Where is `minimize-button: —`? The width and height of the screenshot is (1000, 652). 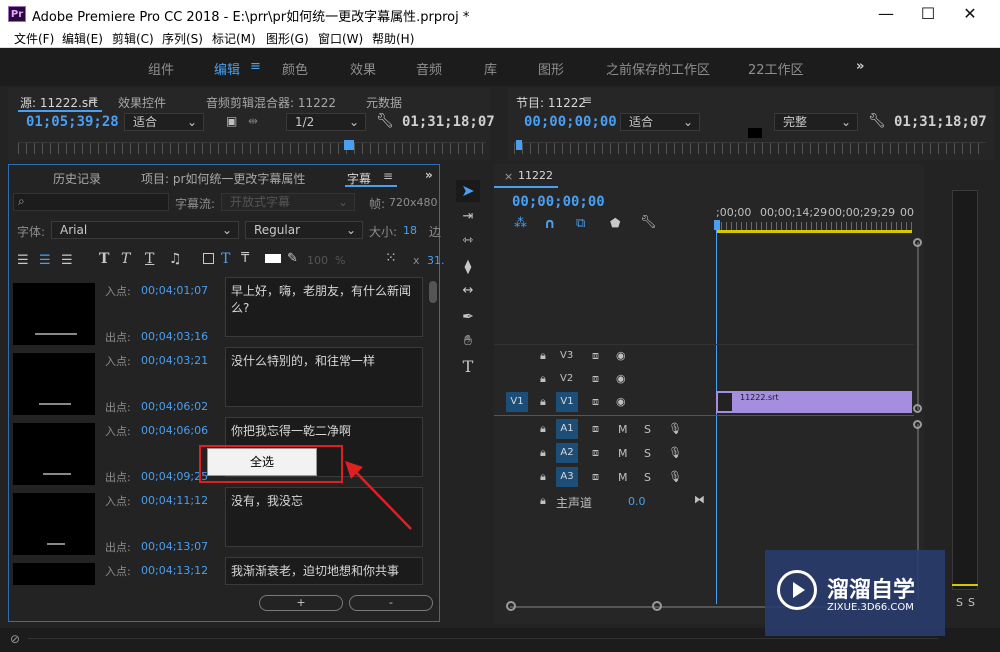 minimize-button: — is located at coordinates (886, 14).